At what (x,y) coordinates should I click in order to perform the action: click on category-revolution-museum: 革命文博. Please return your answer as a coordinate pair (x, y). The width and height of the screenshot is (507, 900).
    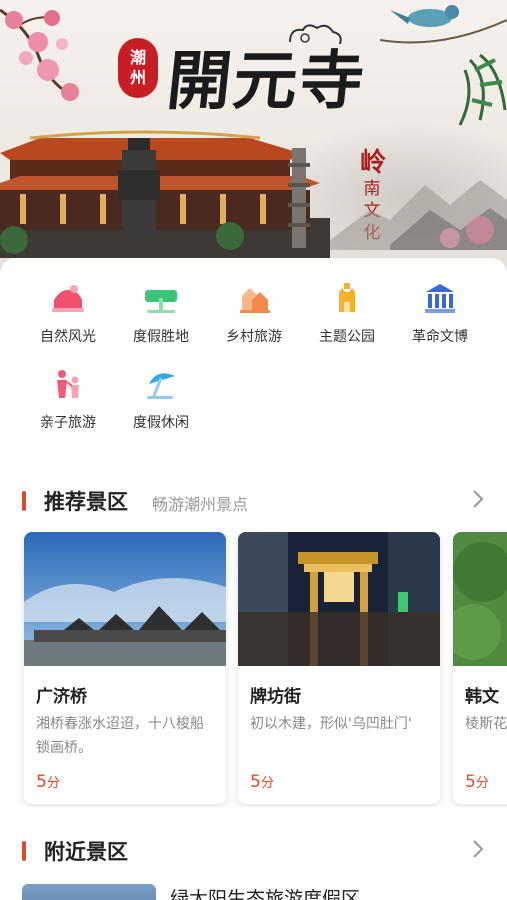
    Looking at the image, I should click on (440, 313).